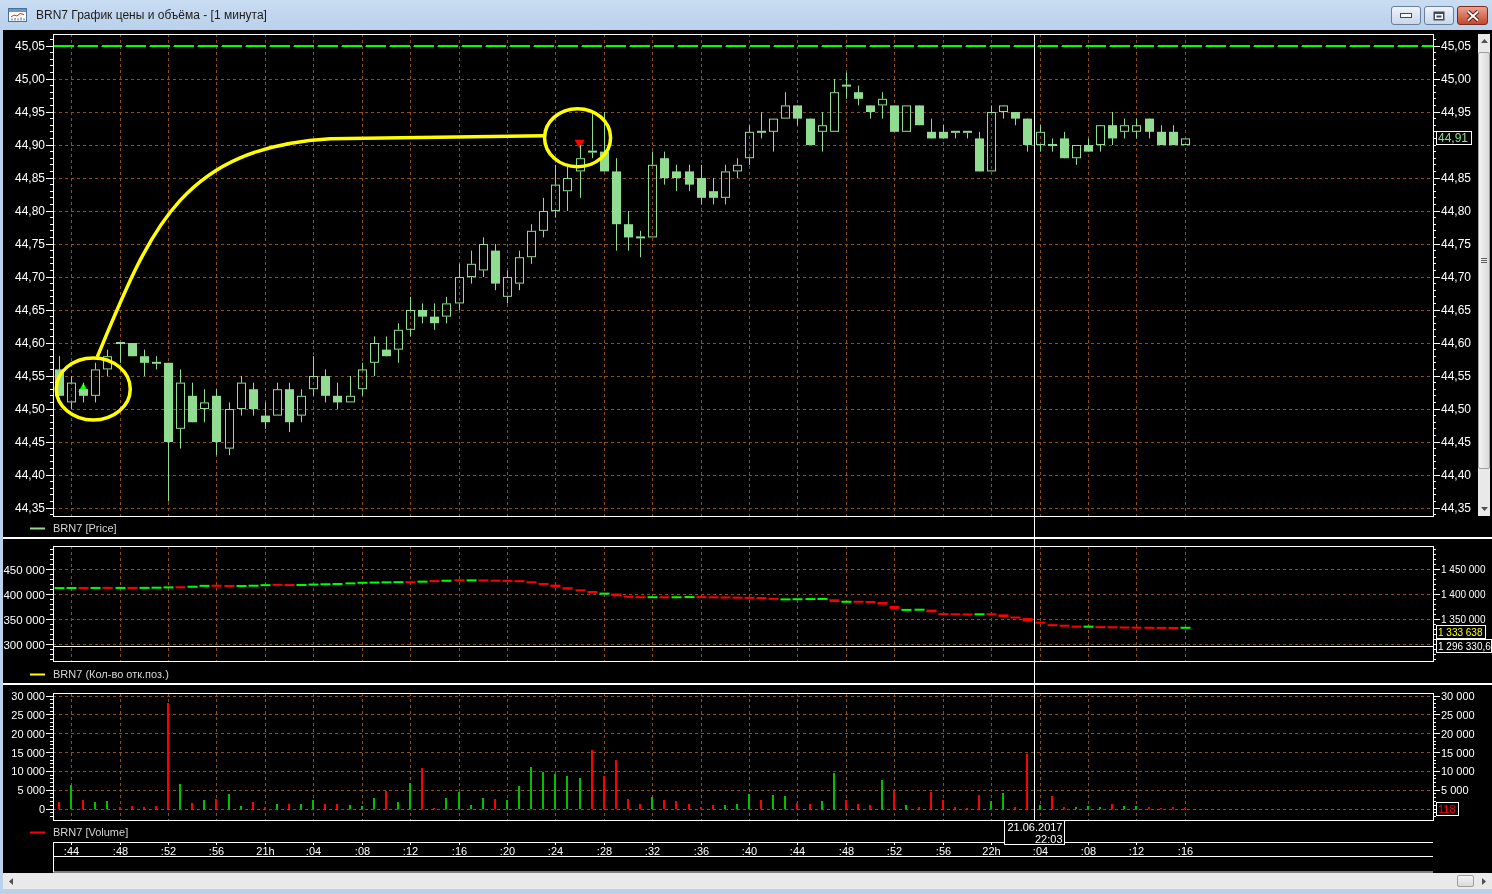  What do you see at coordinates (555, 850) in the screenshot?
I see `time-label: :24` at bounding box center [555, 850].